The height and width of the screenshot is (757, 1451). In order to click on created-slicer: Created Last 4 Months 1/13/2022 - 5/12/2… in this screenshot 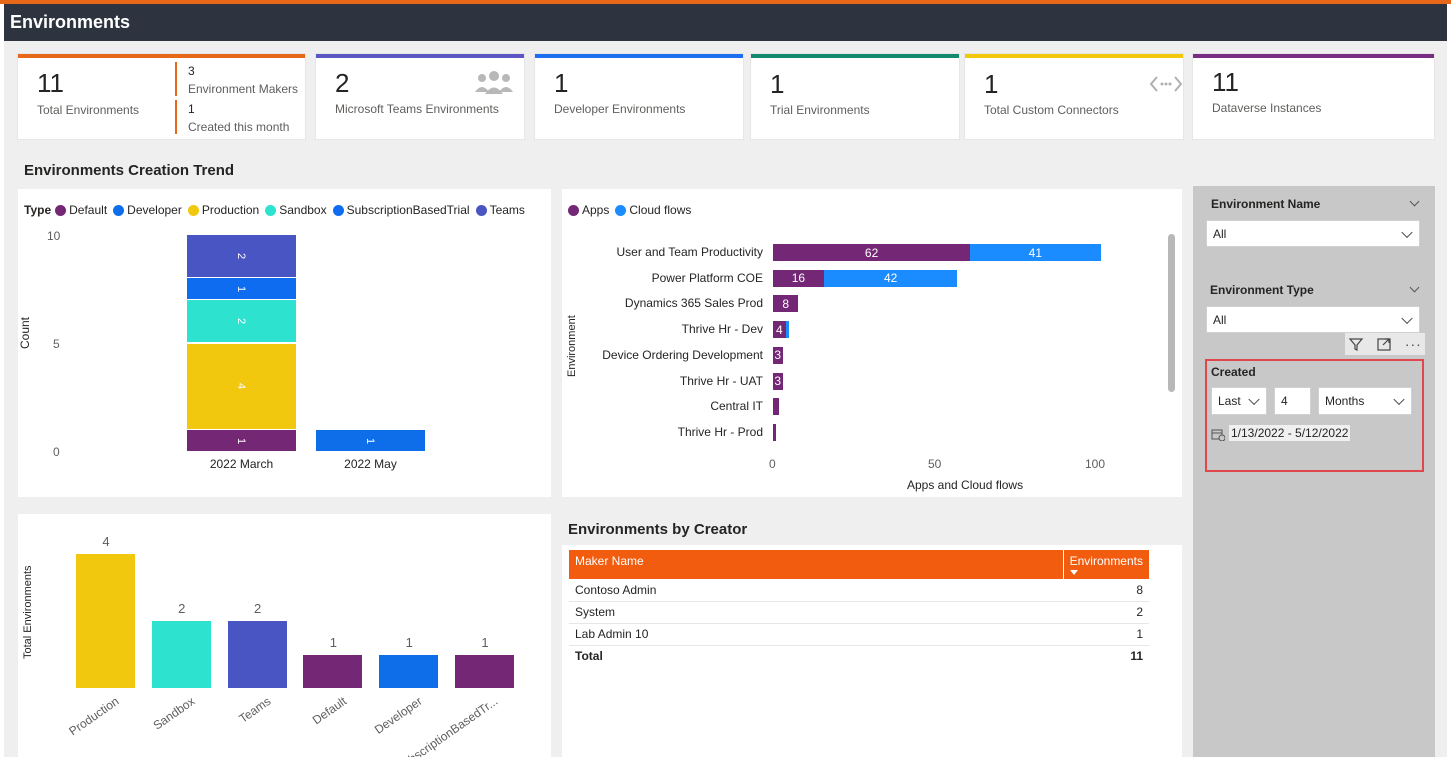, I will do `click(1314, 415)`.